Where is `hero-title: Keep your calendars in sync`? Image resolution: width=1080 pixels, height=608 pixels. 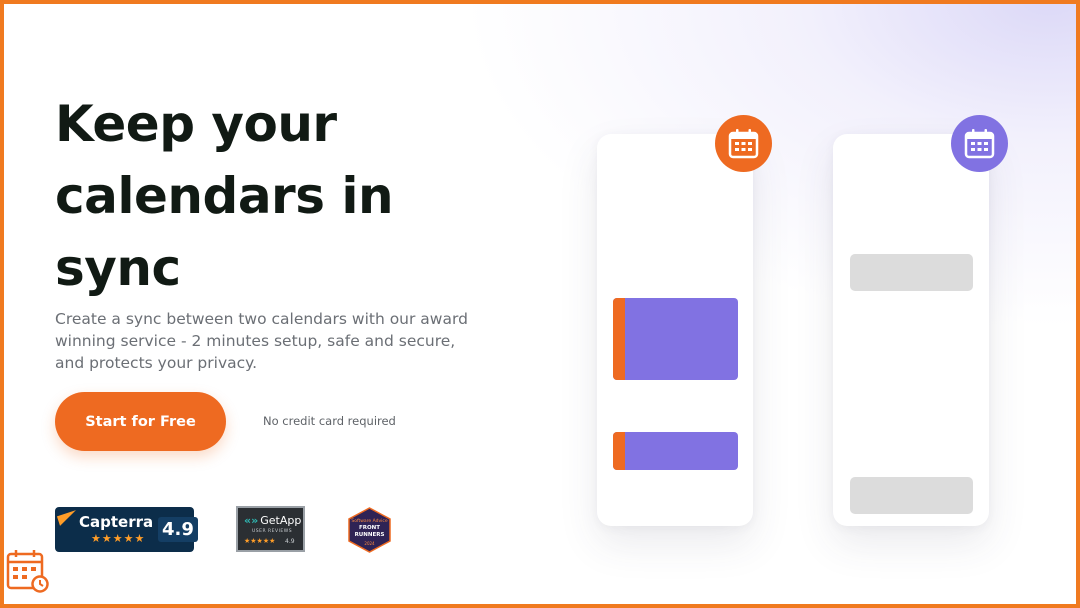 hero-title: Keep your calendars in sync is located at coordinates (224, 196).